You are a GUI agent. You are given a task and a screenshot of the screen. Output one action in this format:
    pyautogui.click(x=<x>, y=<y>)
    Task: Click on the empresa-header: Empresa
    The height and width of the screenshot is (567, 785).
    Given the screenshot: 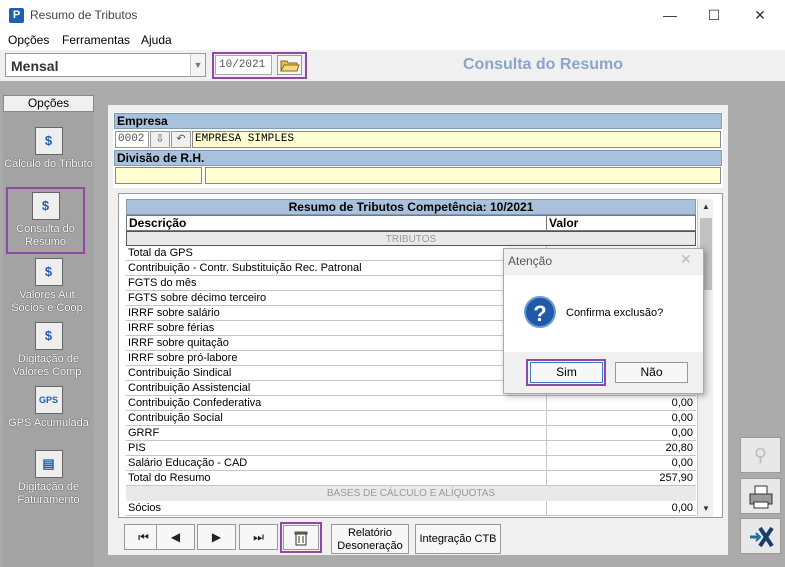 What is the action you would take?
    pyautogui.click(x=418, y=121)
    